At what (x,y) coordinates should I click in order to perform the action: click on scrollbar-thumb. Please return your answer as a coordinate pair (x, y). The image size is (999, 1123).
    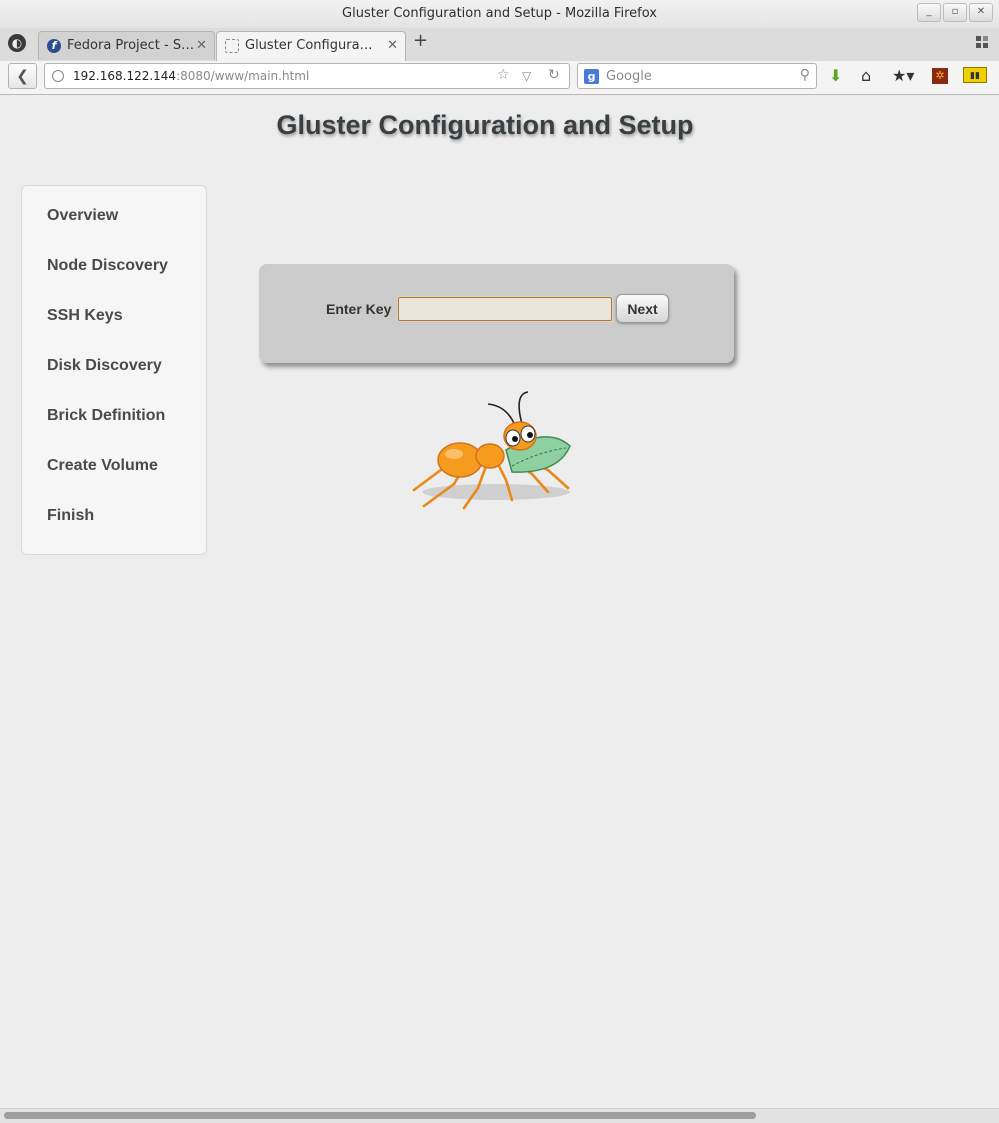
    Looking at the image, I should click on (380, 1115).